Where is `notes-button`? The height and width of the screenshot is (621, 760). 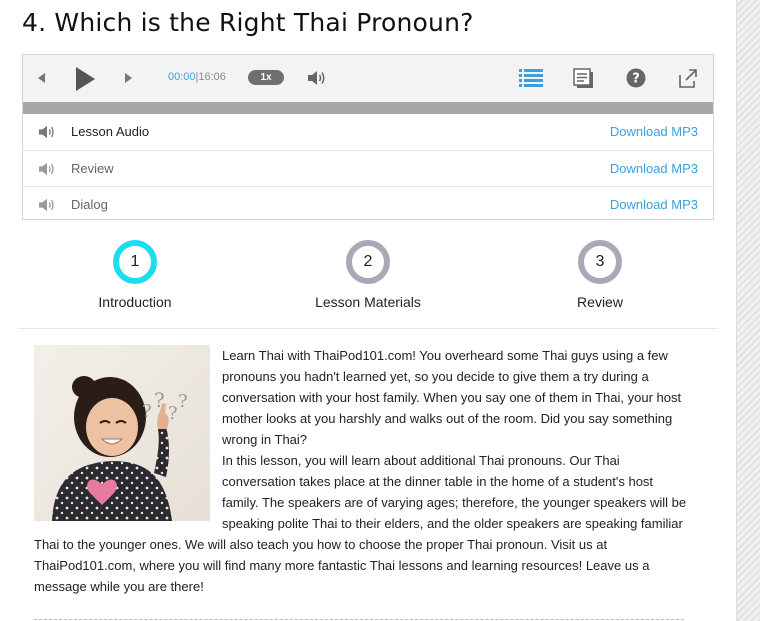 notes-button is located at coordinates (584, 79).